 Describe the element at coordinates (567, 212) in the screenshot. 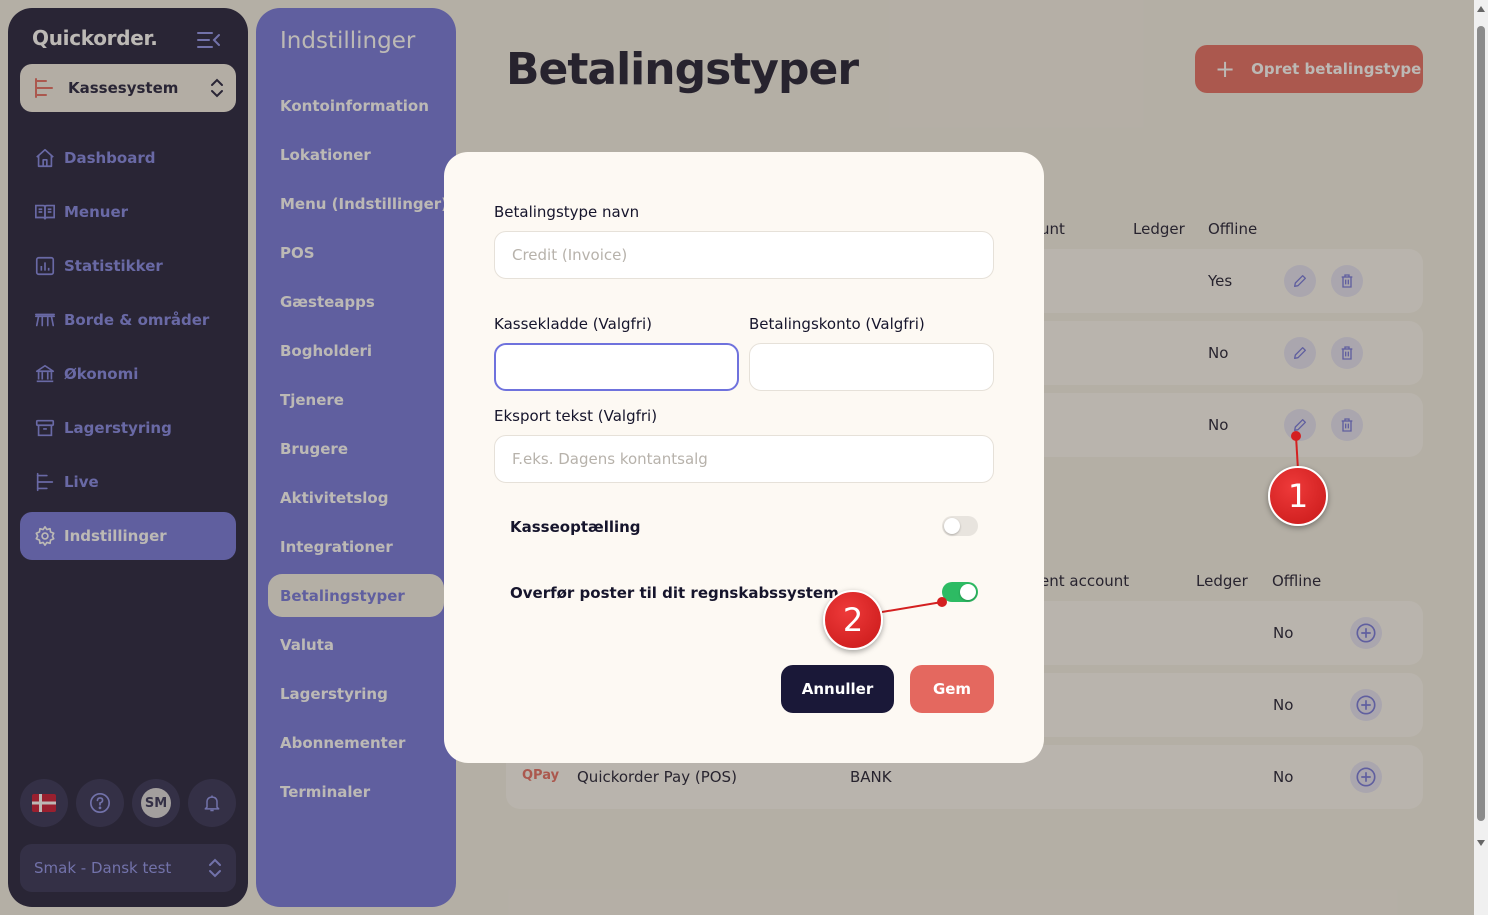

I see `name-label: Betalingstype navn` at that location.